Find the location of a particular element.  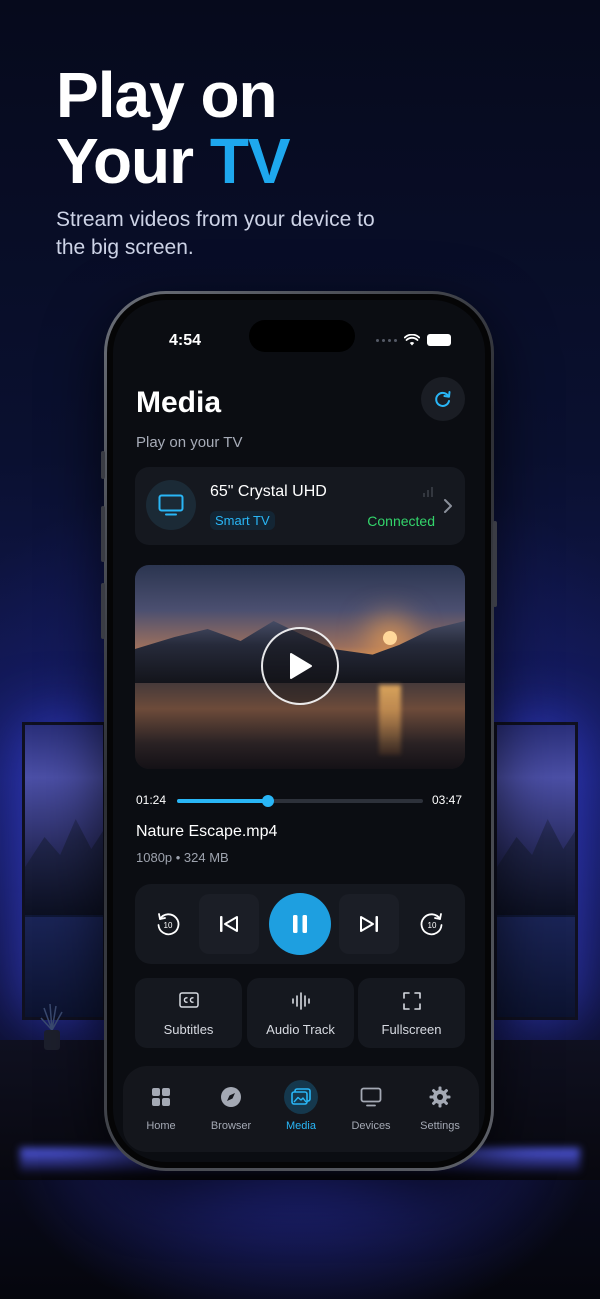

page-title: Media is located at coordinates (179, 402).